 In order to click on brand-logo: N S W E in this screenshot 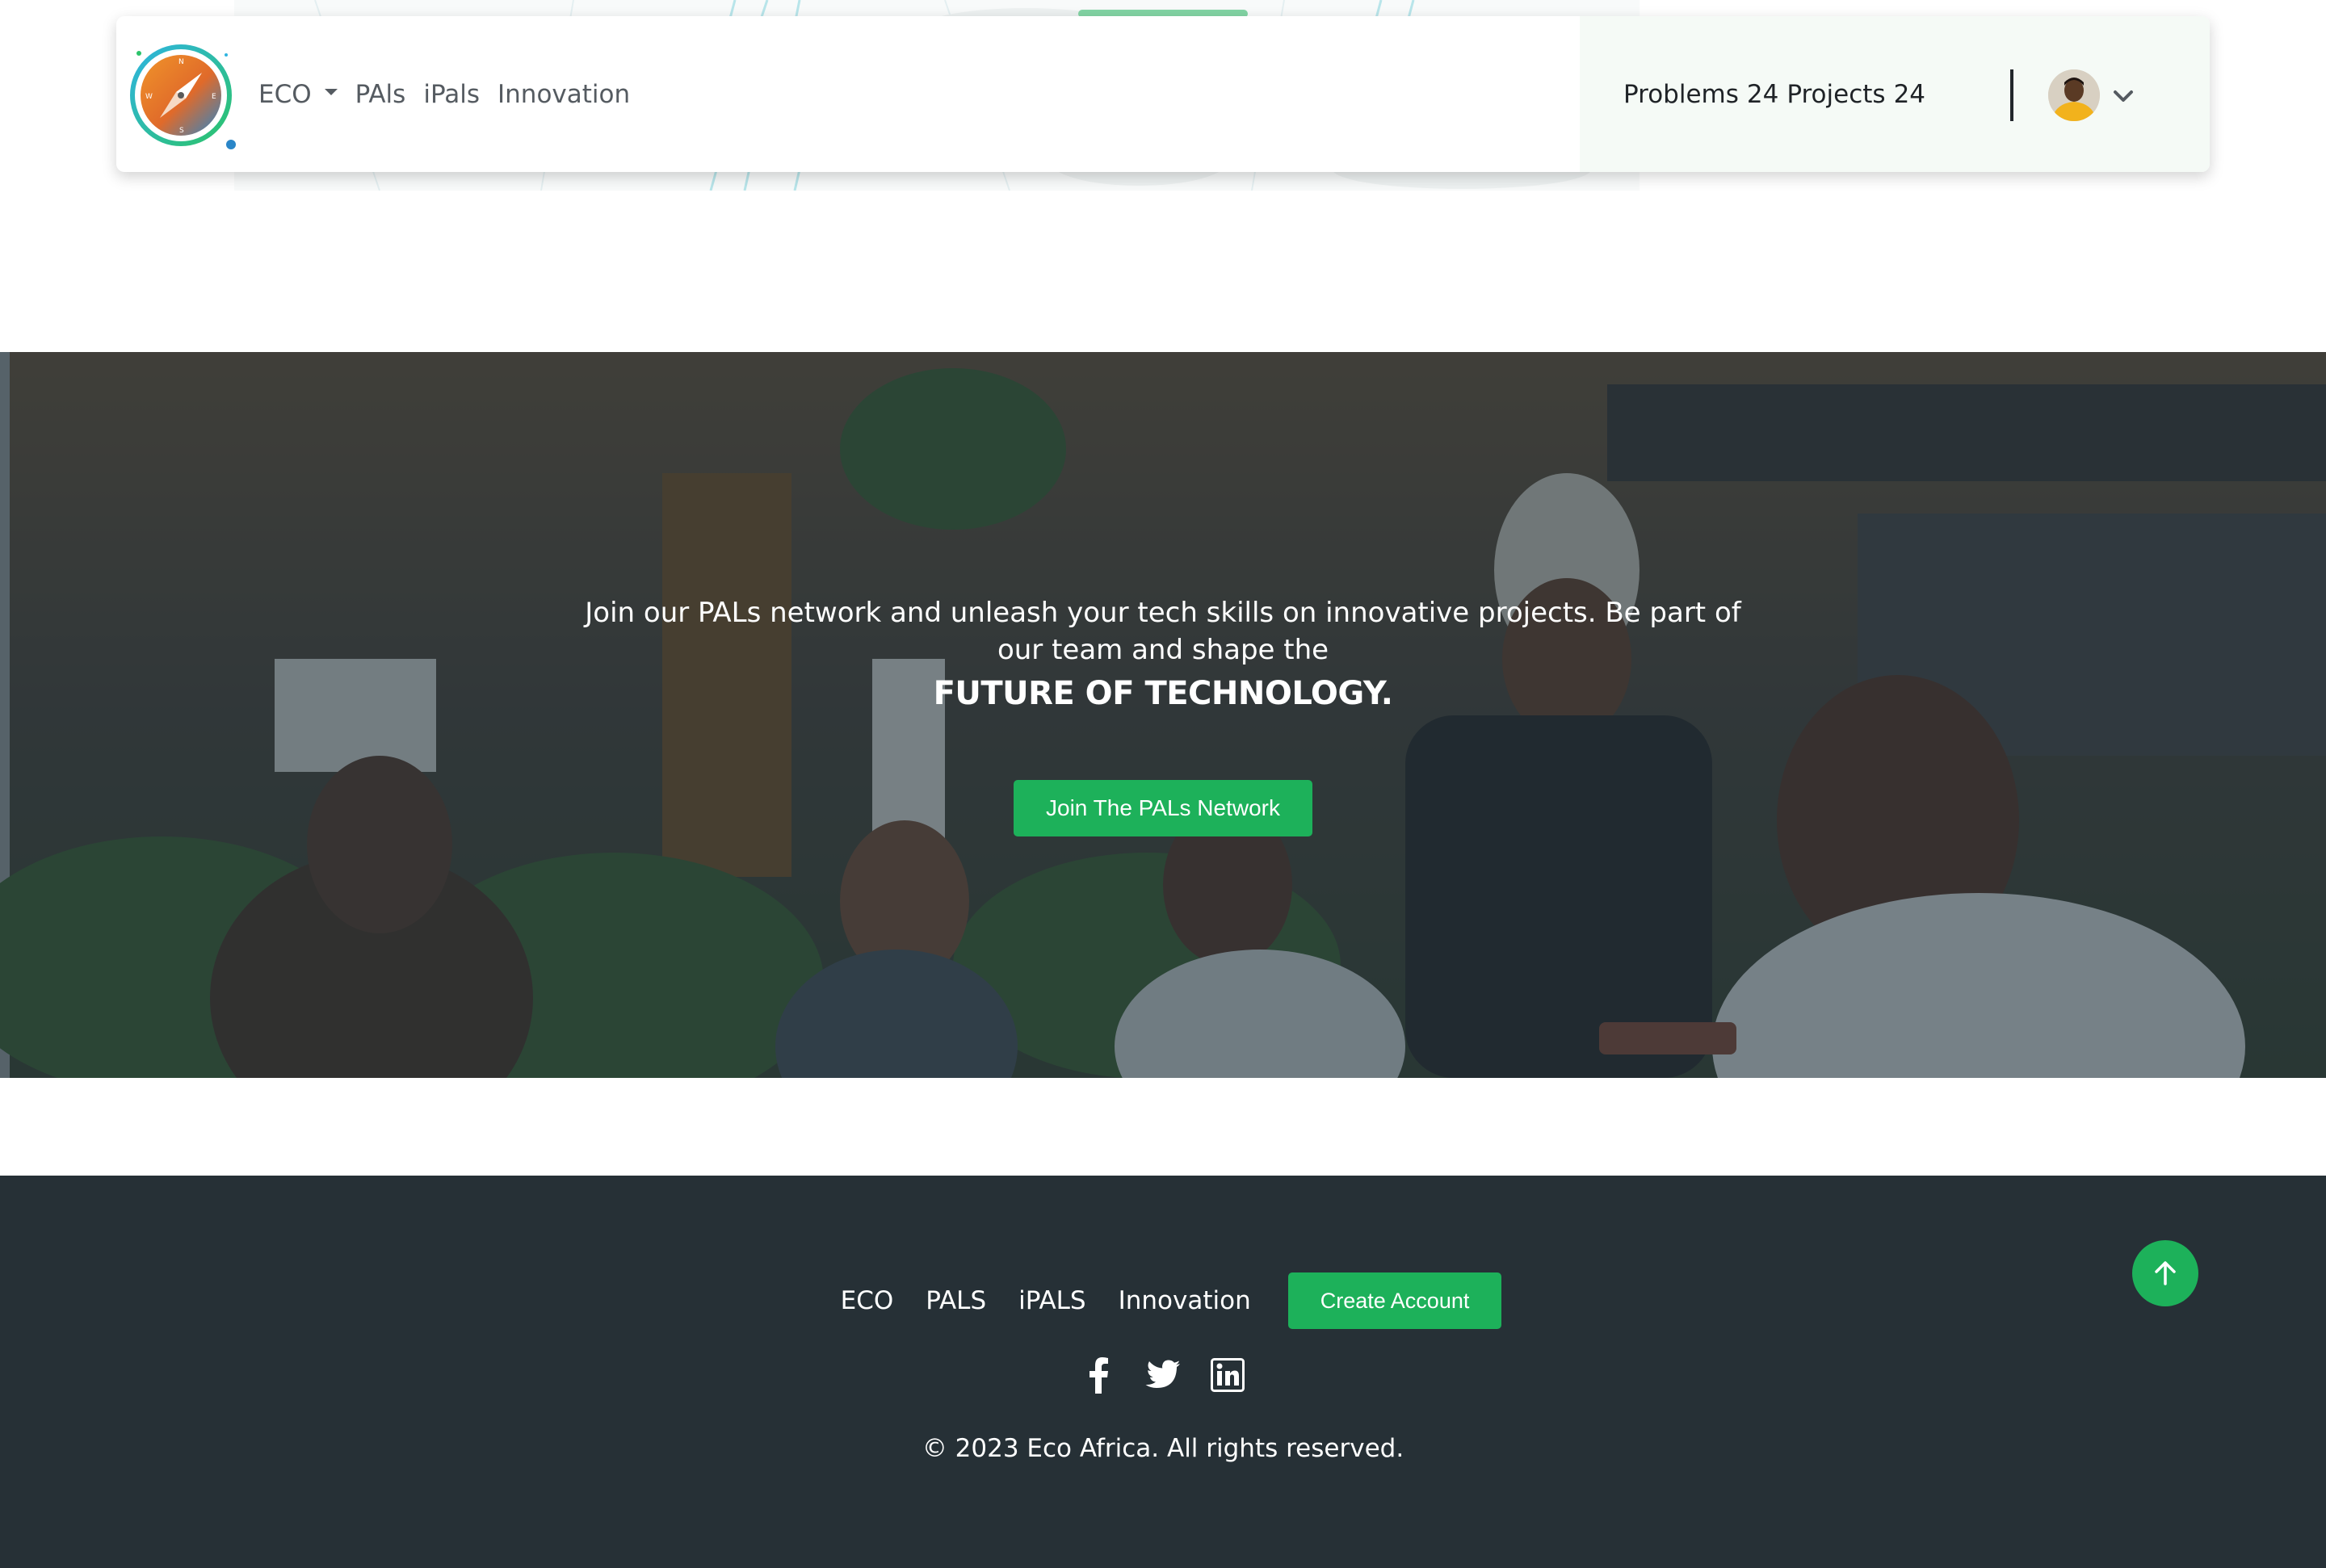, I will do `click(184, 98)`.